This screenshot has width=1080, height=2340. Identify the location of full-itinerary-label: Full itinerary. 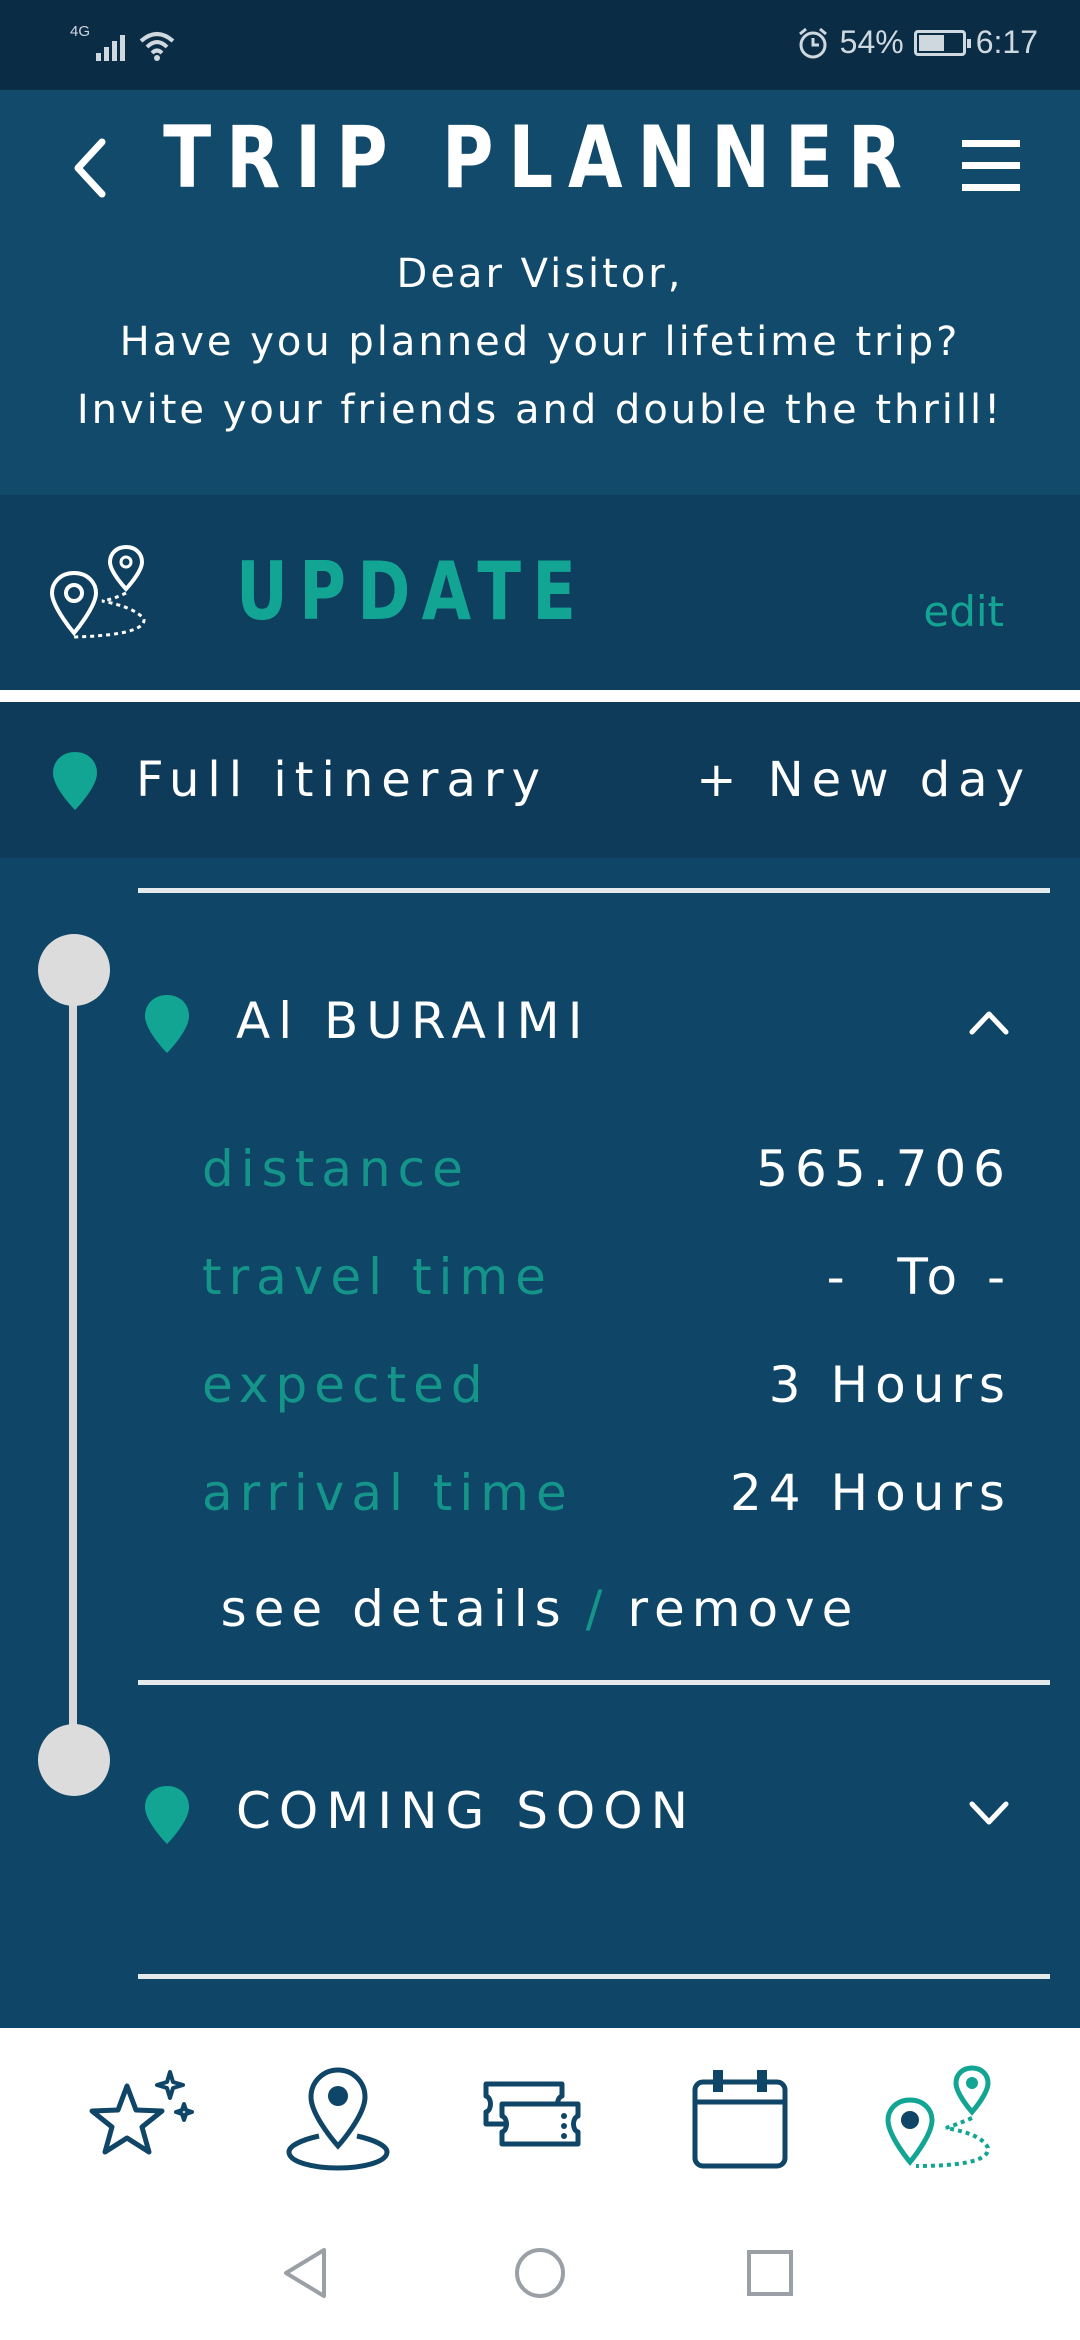
(342, 780).